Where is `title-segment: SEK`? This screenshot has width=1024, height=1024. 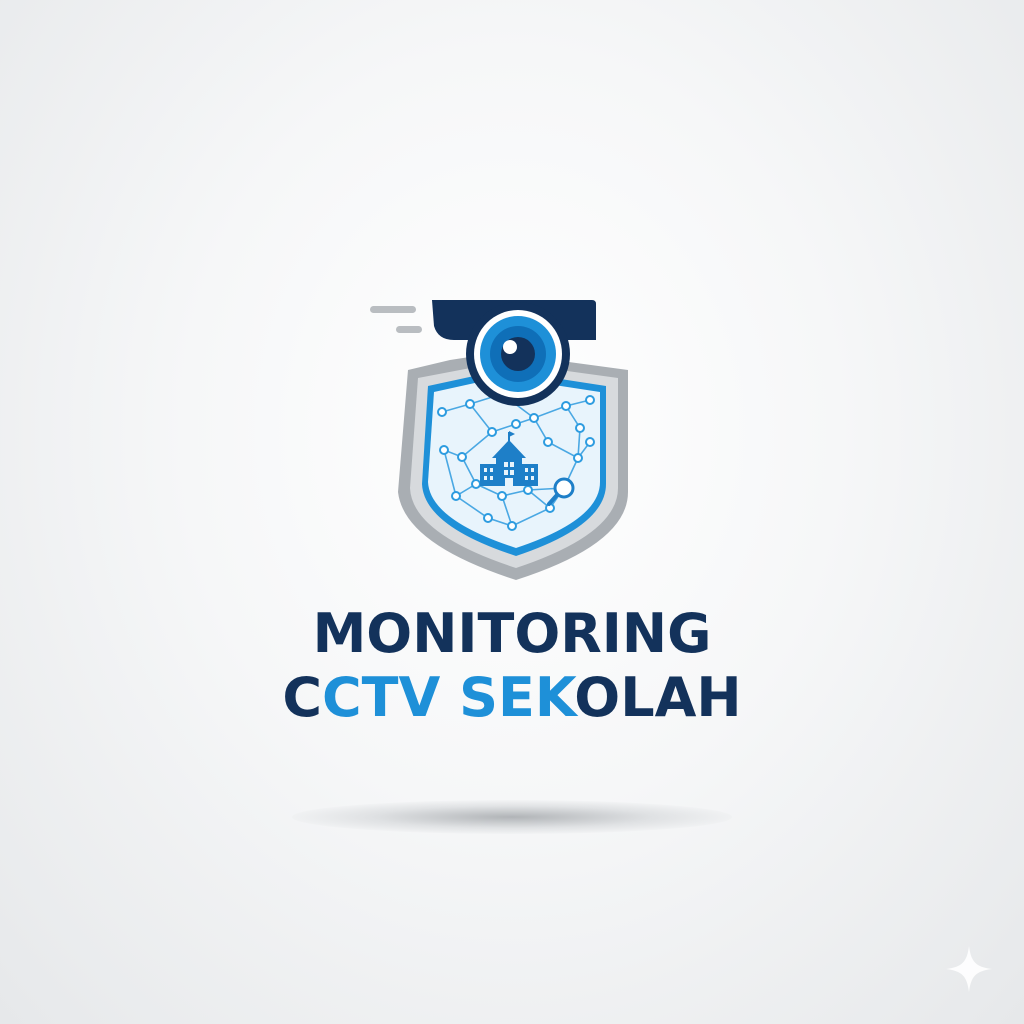
title-segment: SEK is located at coordinates (517, 697).